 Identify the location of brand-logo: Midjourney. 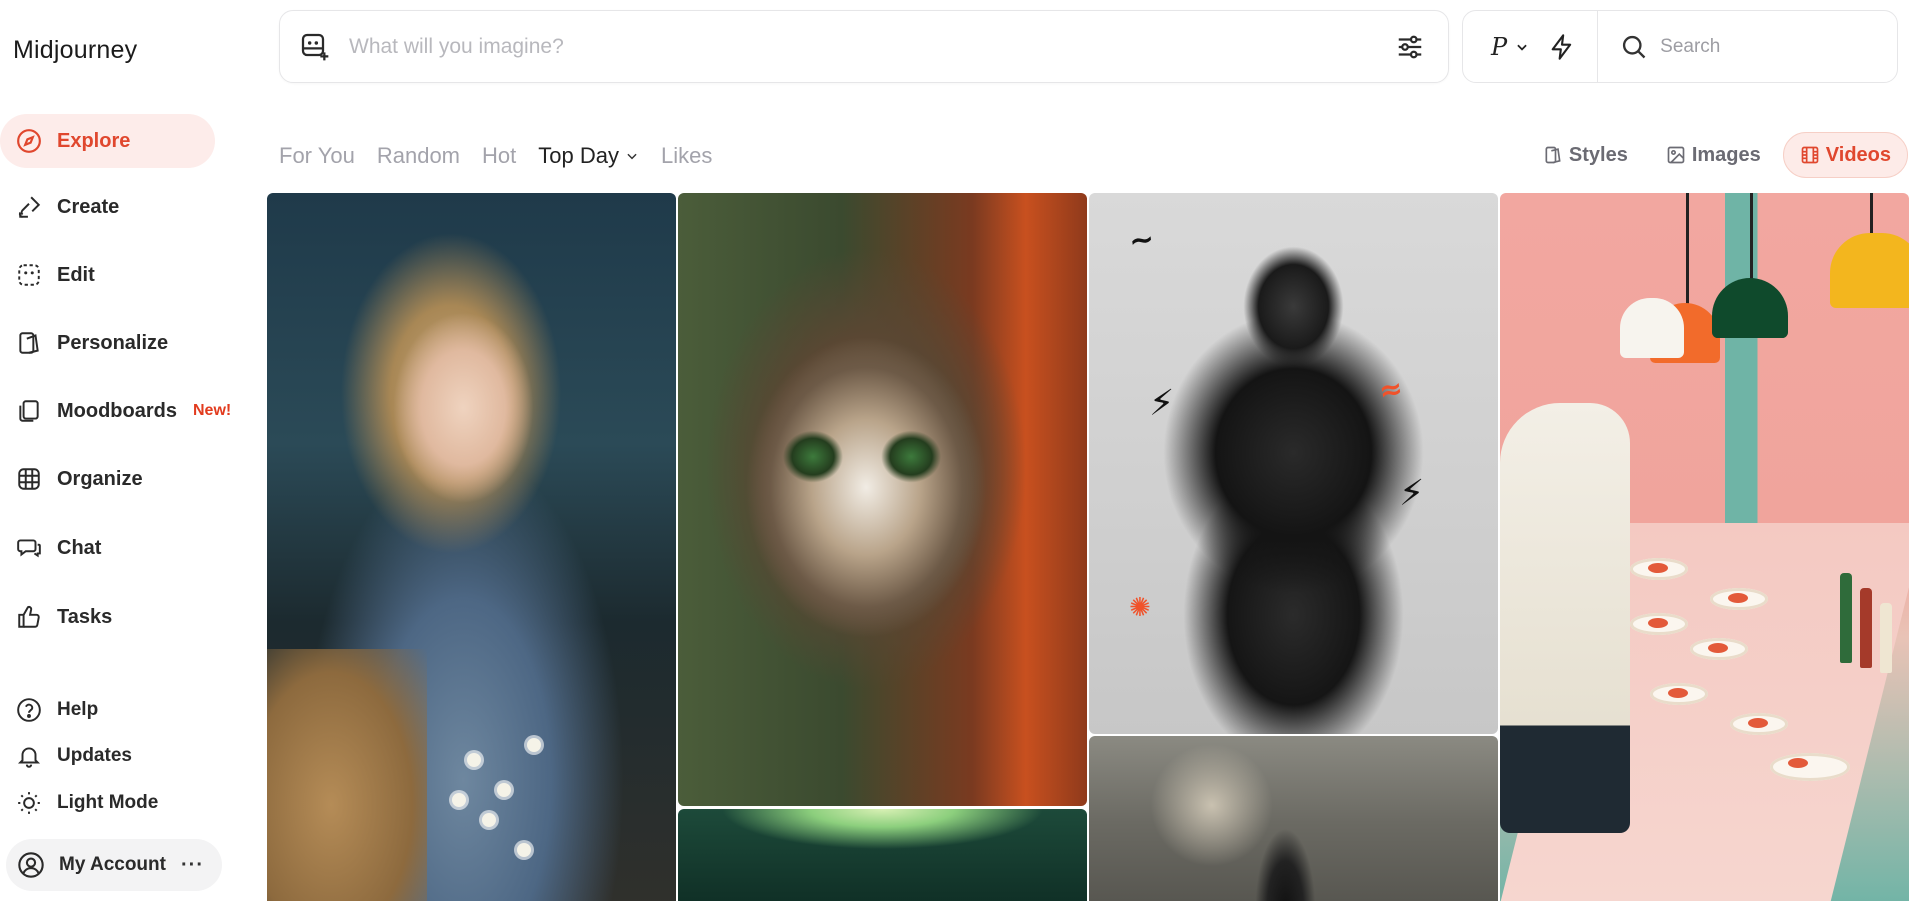
(75, 50).